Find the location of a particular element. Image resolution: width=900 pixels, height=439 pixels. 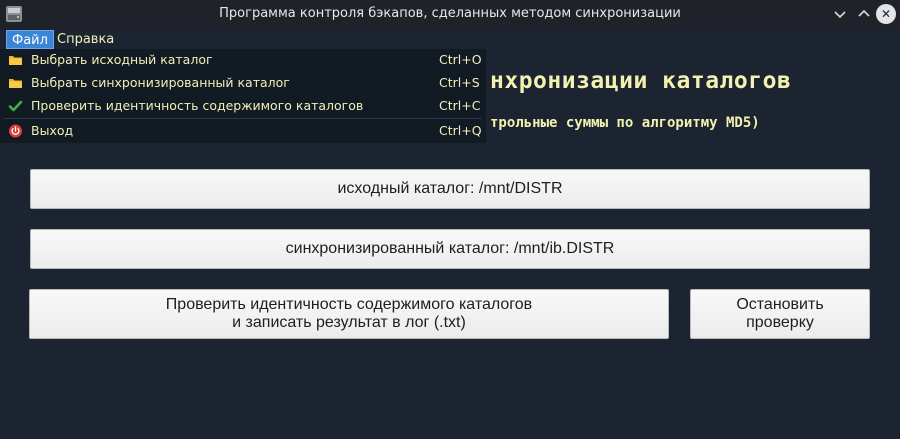

menu-item-exit: Выход Ctrl+Q is located at coordinates (243, 131).